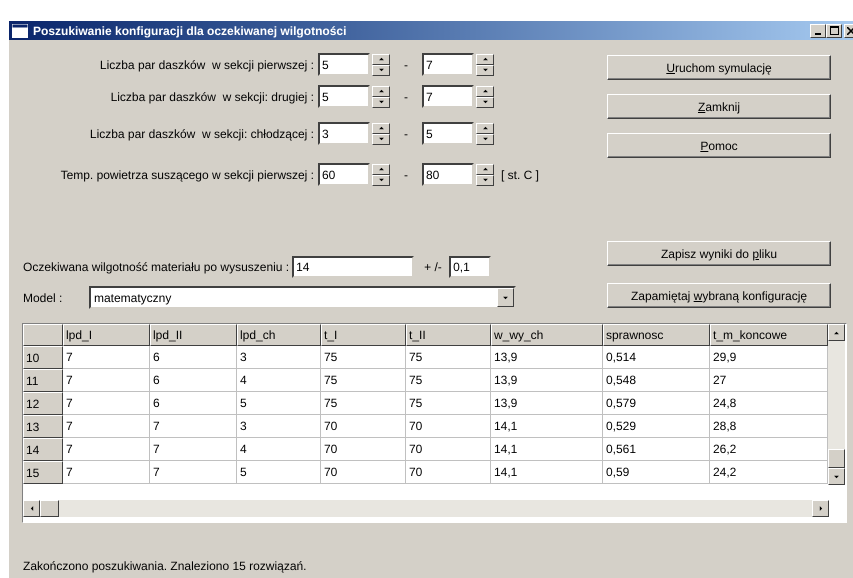  What do you see at coordinates (547, 426) in the screenshot?
I see `table-cell: 14,1` at bounding box center [547, 426].